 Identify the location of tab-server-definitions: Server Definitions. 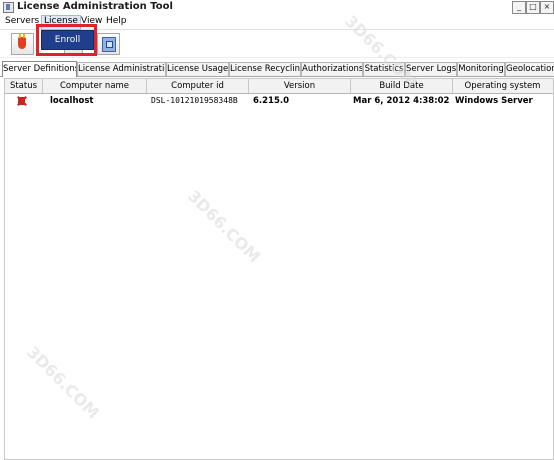
(39, 69).